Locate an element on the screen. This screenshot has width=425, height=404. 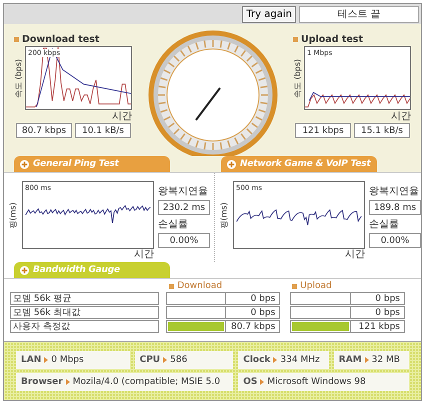
ping-tab: General Ping Test is located at coordinates (92, 164).